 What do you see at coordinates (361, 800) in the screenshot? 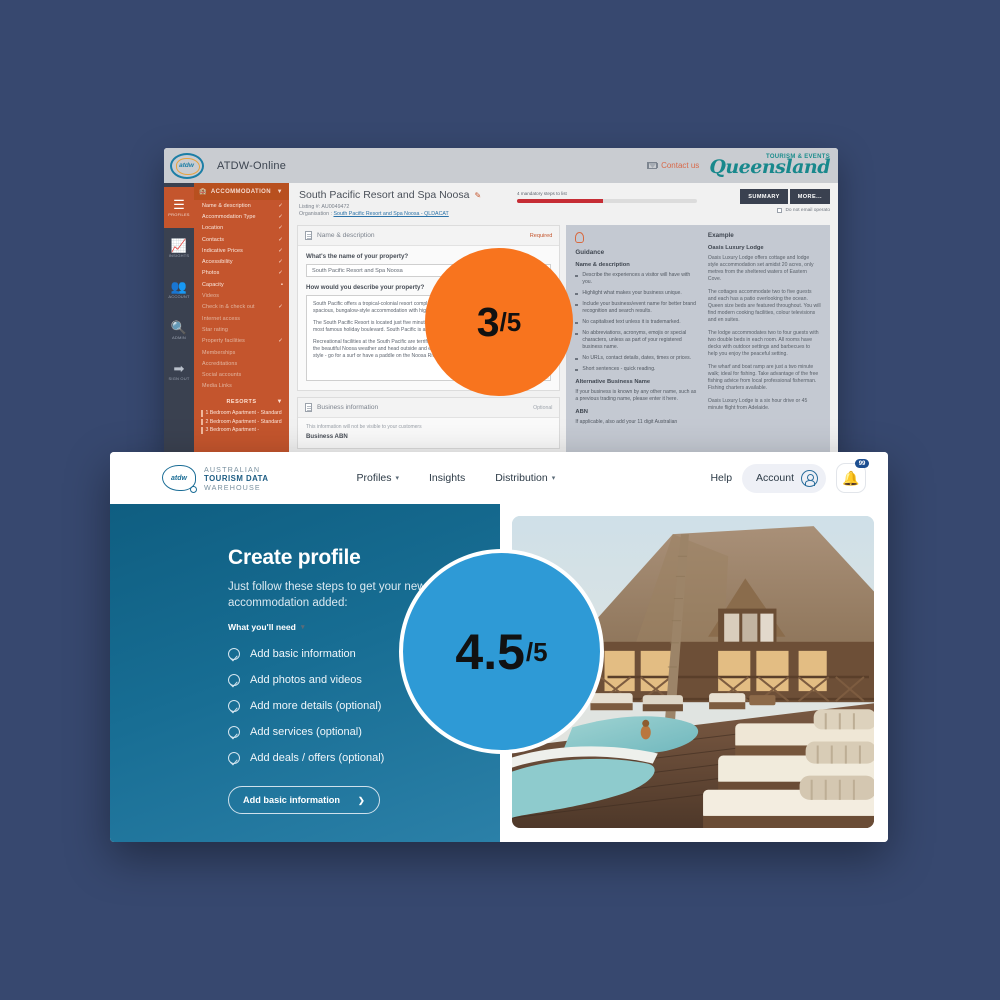
I see `chevron-right-icon: ❯` at bounding box center [361, 800].